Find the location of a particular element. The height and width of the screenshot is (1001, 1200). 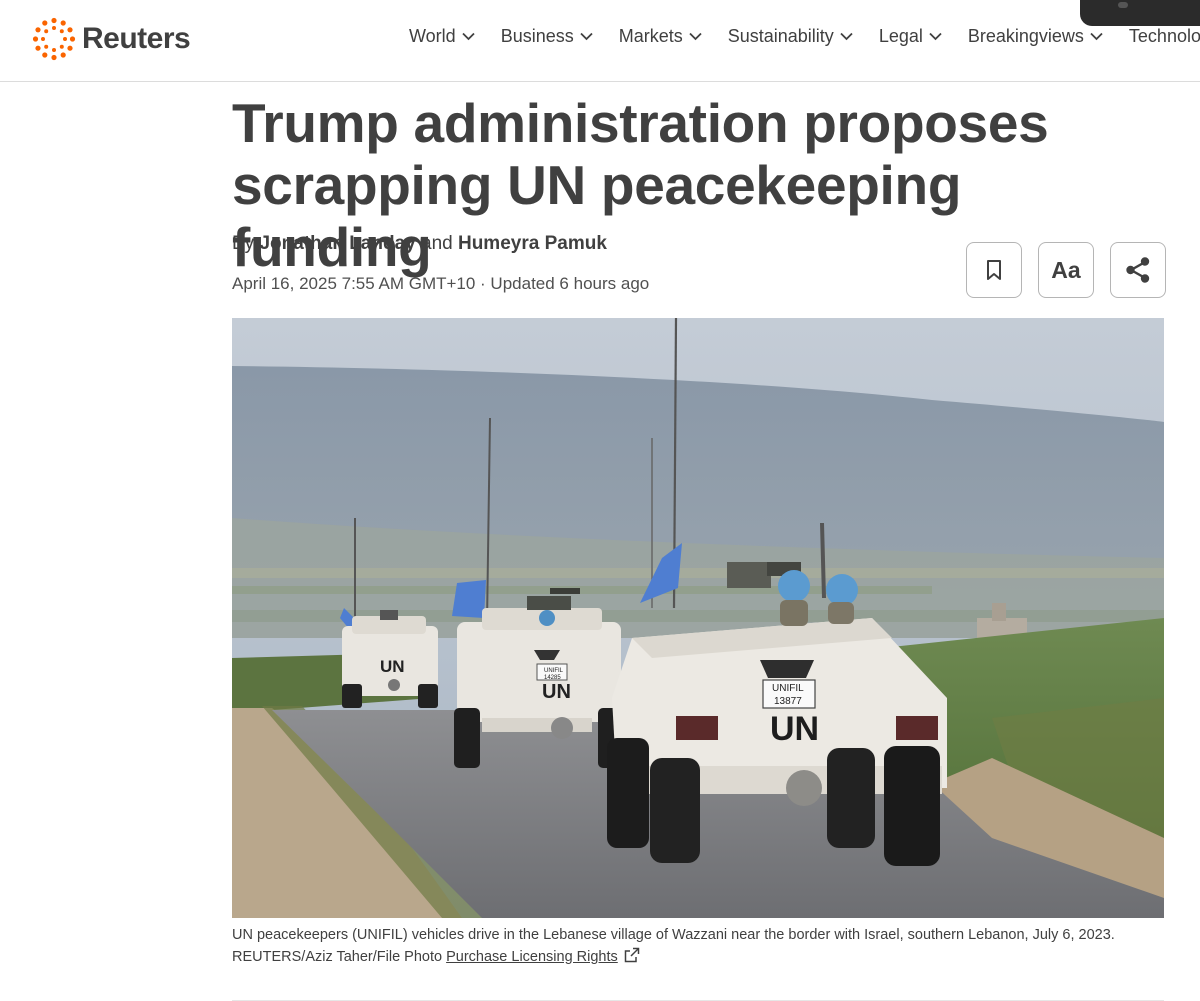

byline: By Jonathan Landay and Humeyra Pamuk is located at coordinates (419, 244).